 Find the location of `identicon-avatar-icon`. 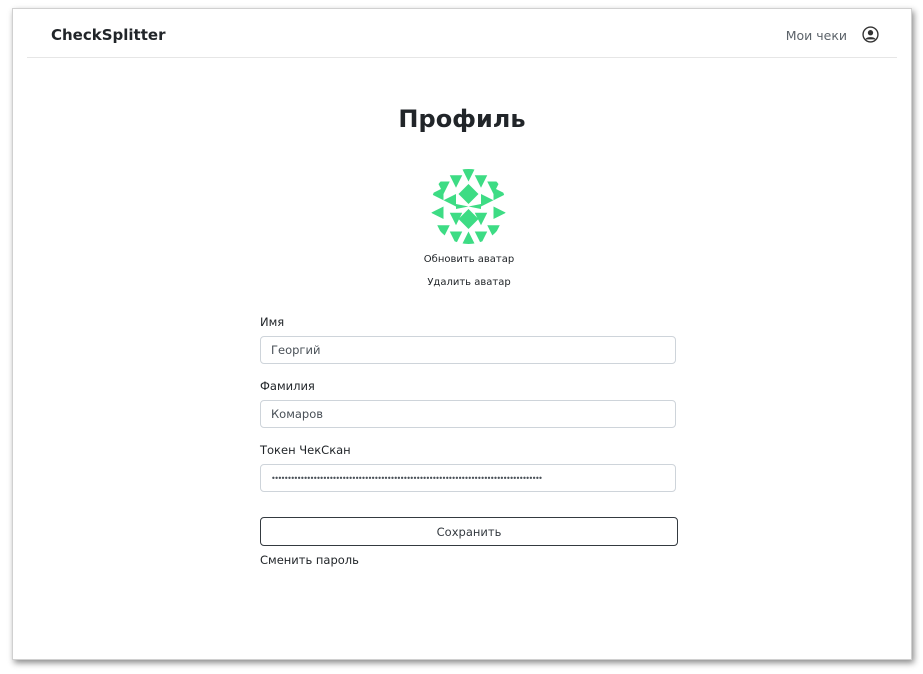

identicon-avatar-icon is located at coordinates (468, 206).